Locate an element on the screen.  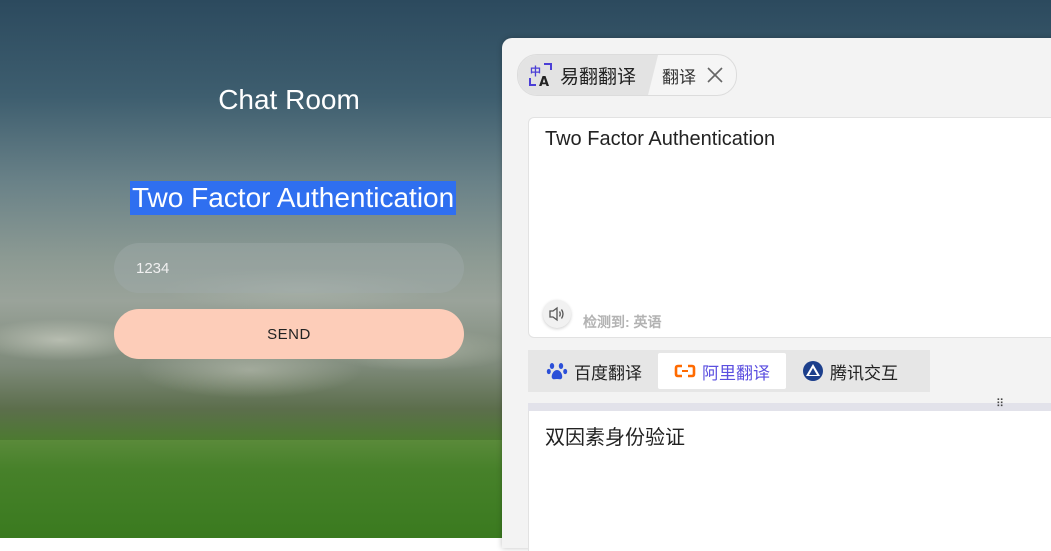
speaker-icon is located at coordinates (556, 314).